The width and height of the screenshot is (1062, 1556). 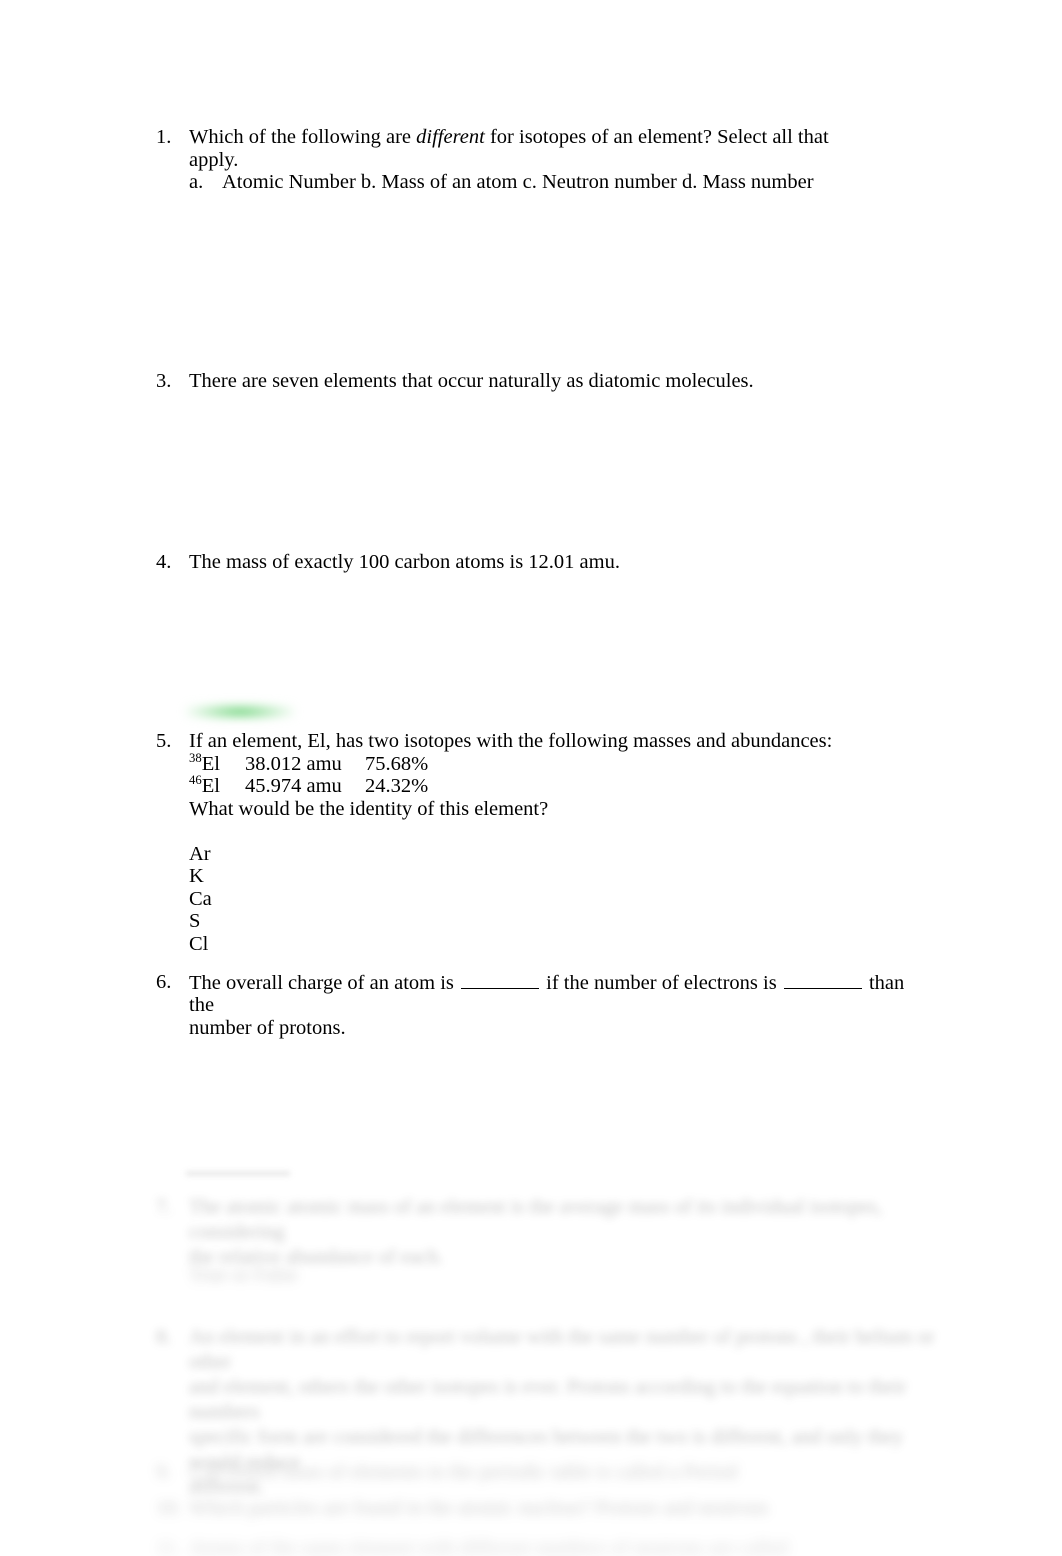 What do you see at coordinates (210, 786) in the screenshot?
I see `isotope-2-element-symbol: El` at bounding box center [210, 786].